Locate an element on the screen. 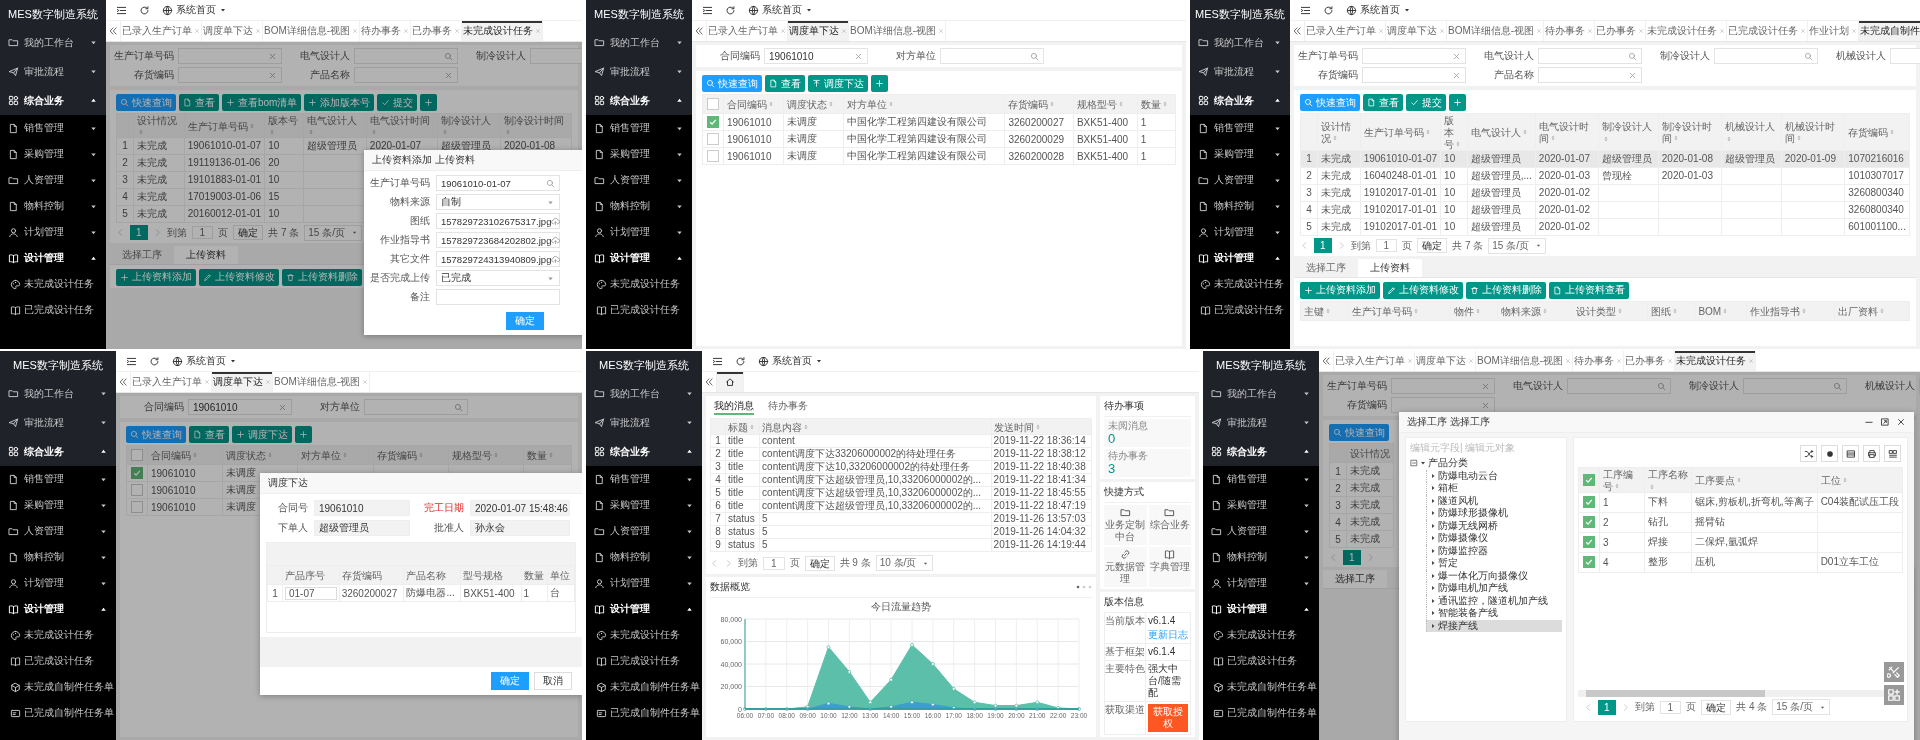 This screenshot has height=740, width=1920. sidebar-item: 已完成设计任务 is located at coordinates (1261, 661).